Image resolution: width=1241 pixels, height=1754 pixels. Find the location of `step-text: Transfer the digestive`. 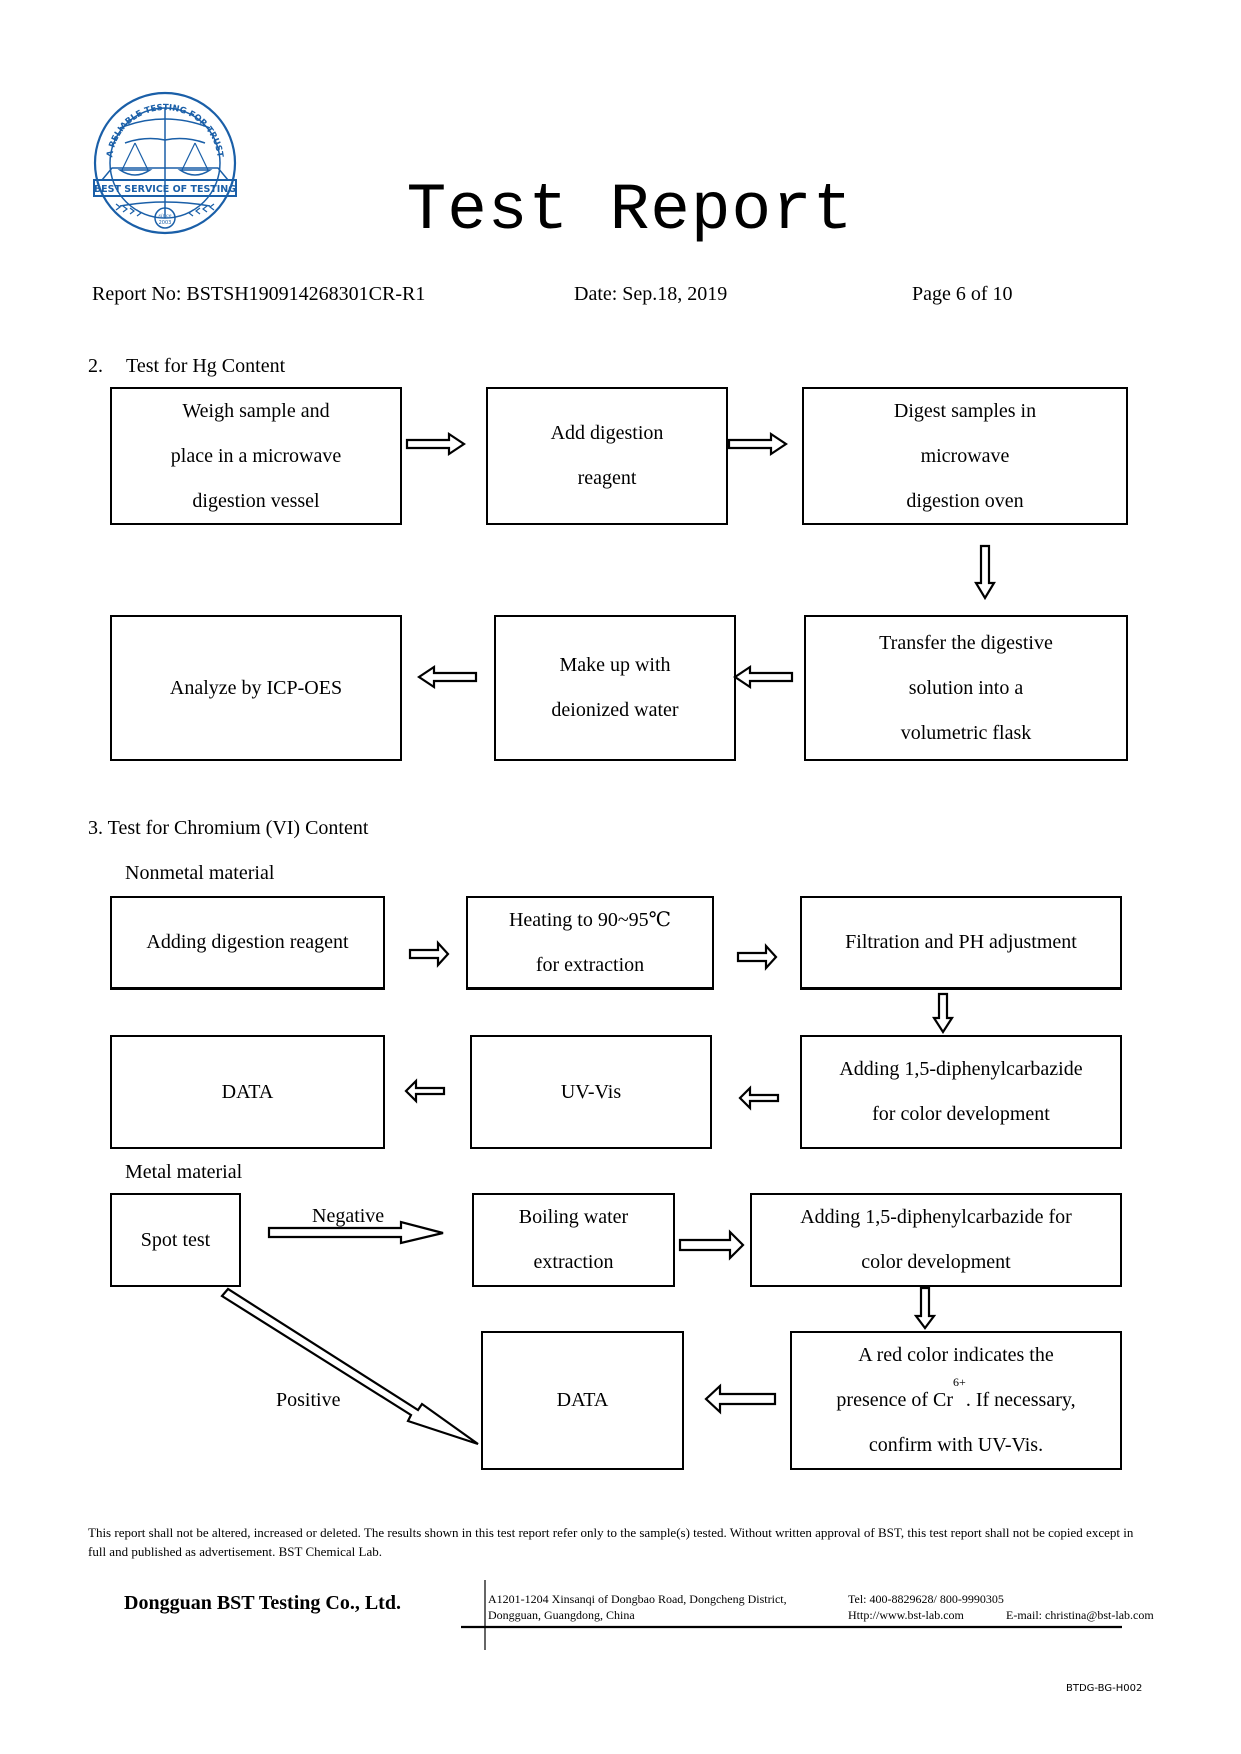

step-text: Transfer the digestive is located at coordinates (966, 642).